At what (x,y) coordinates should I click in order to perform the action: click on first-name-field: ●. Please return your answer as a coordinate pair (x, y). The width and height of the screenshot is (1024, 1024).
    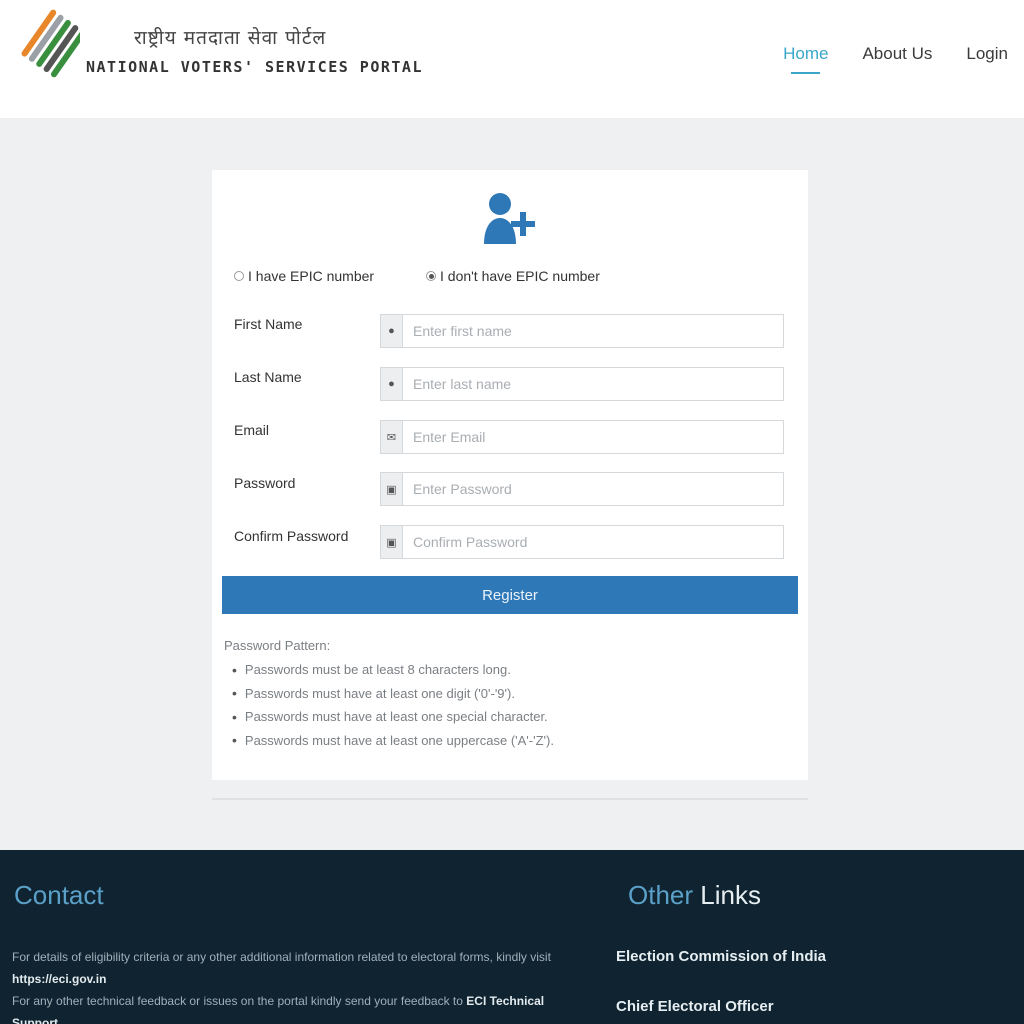
    Looking at the image, I should click on (582, 331).